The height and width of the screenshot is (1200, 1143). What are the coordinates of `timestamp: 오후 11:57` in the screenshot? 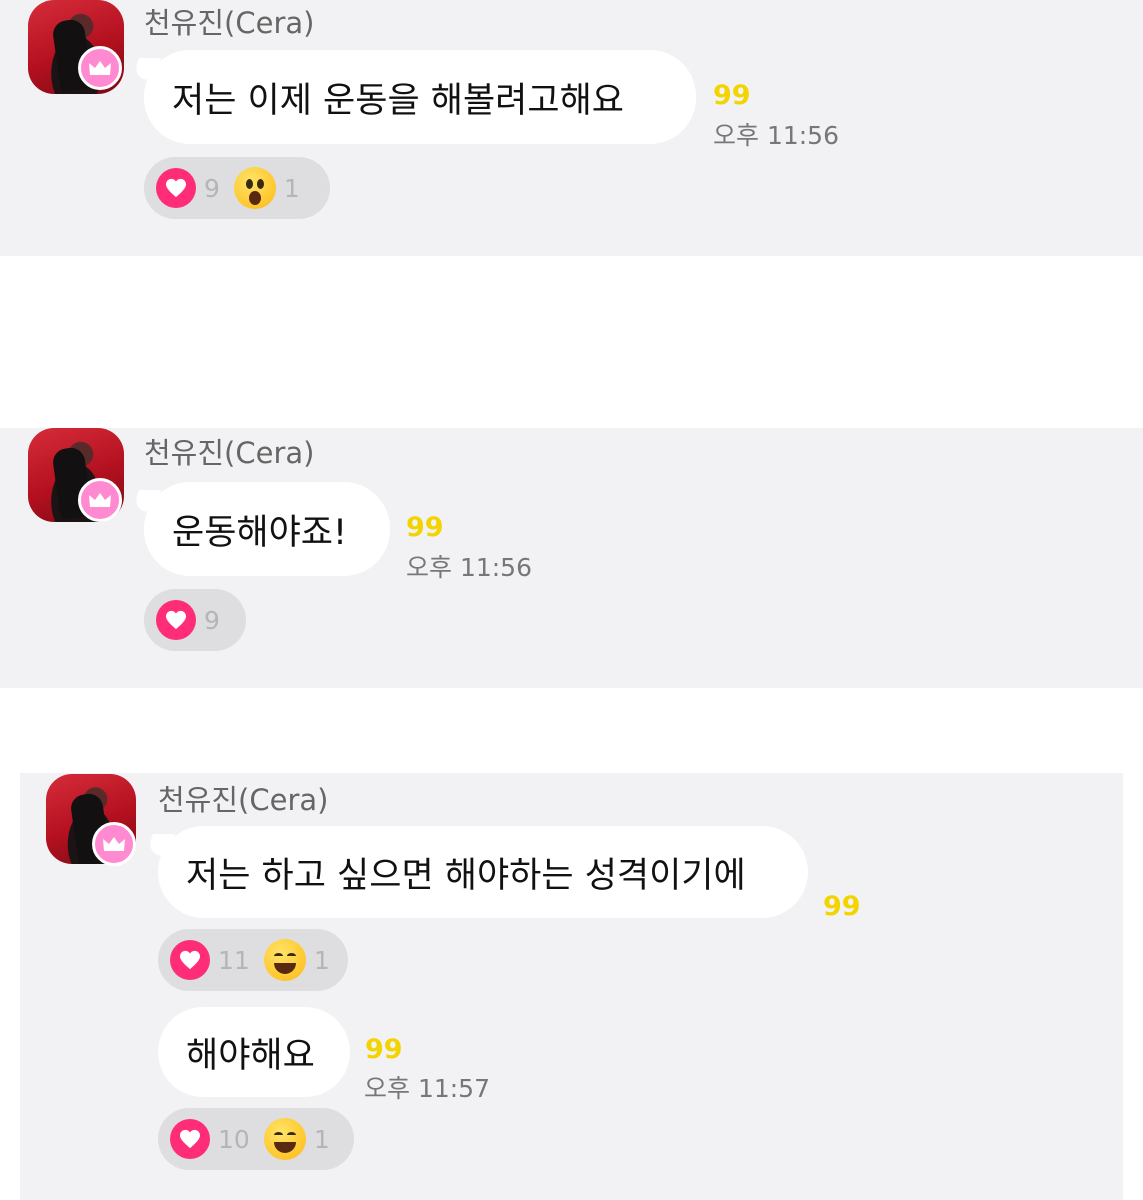 It's located at (427, 1088).